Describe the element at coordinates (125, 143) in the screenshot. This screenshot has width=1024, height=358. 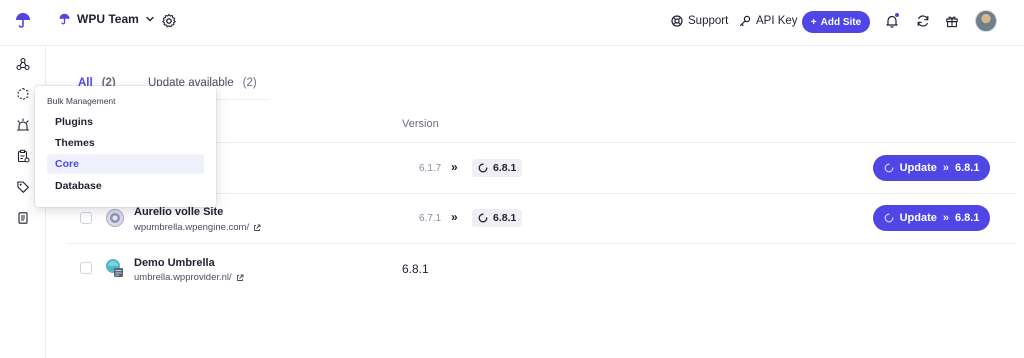
I see `dropdown-item-themes: Themes` at that location.